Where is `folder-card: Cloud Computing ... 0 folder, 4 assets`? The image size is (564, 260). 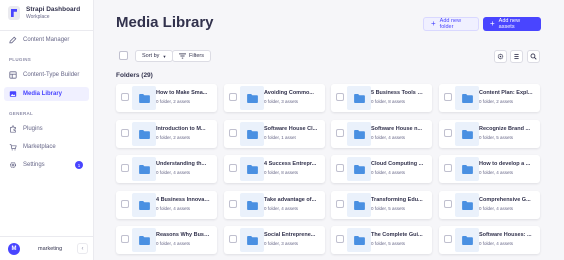
folder-card: Cloud Computing ... 0 folder, 4 assets is located at coordinates (381, 169).